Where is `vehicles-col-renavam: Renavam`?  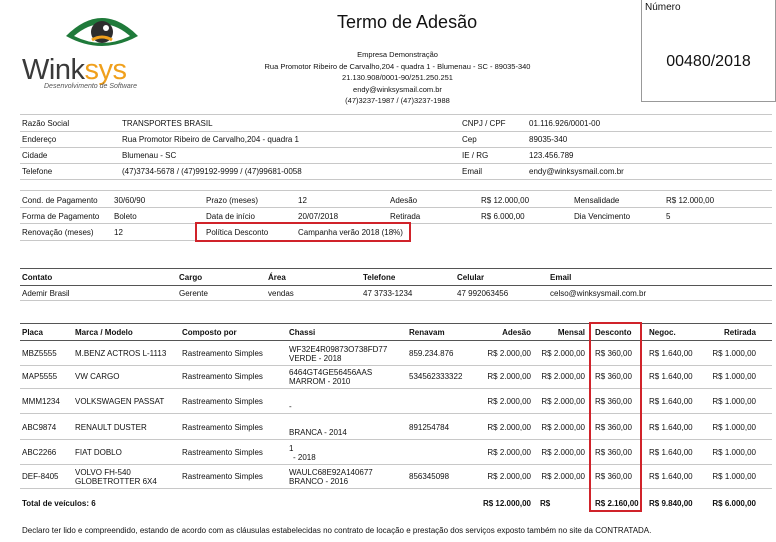
vehicles-col-renavam: Renavam is located at coordinates (427, 332).